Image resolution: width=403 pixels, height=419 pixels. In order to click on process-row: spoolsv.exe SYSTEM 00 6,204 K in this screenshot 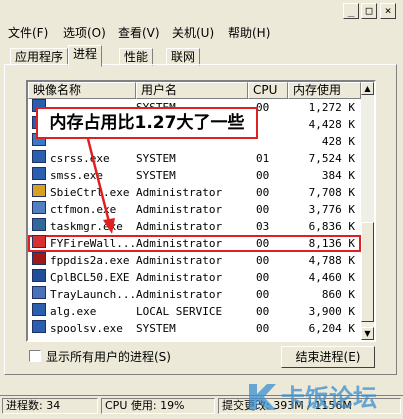, I will do `click(194, 328)`.